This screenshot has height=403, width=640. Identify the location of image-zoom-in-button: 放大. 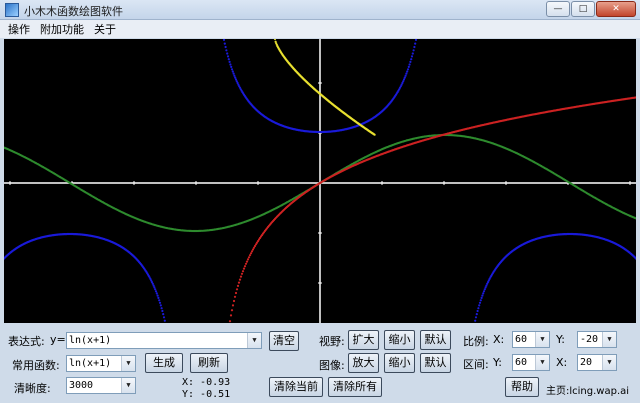
(363, 363).